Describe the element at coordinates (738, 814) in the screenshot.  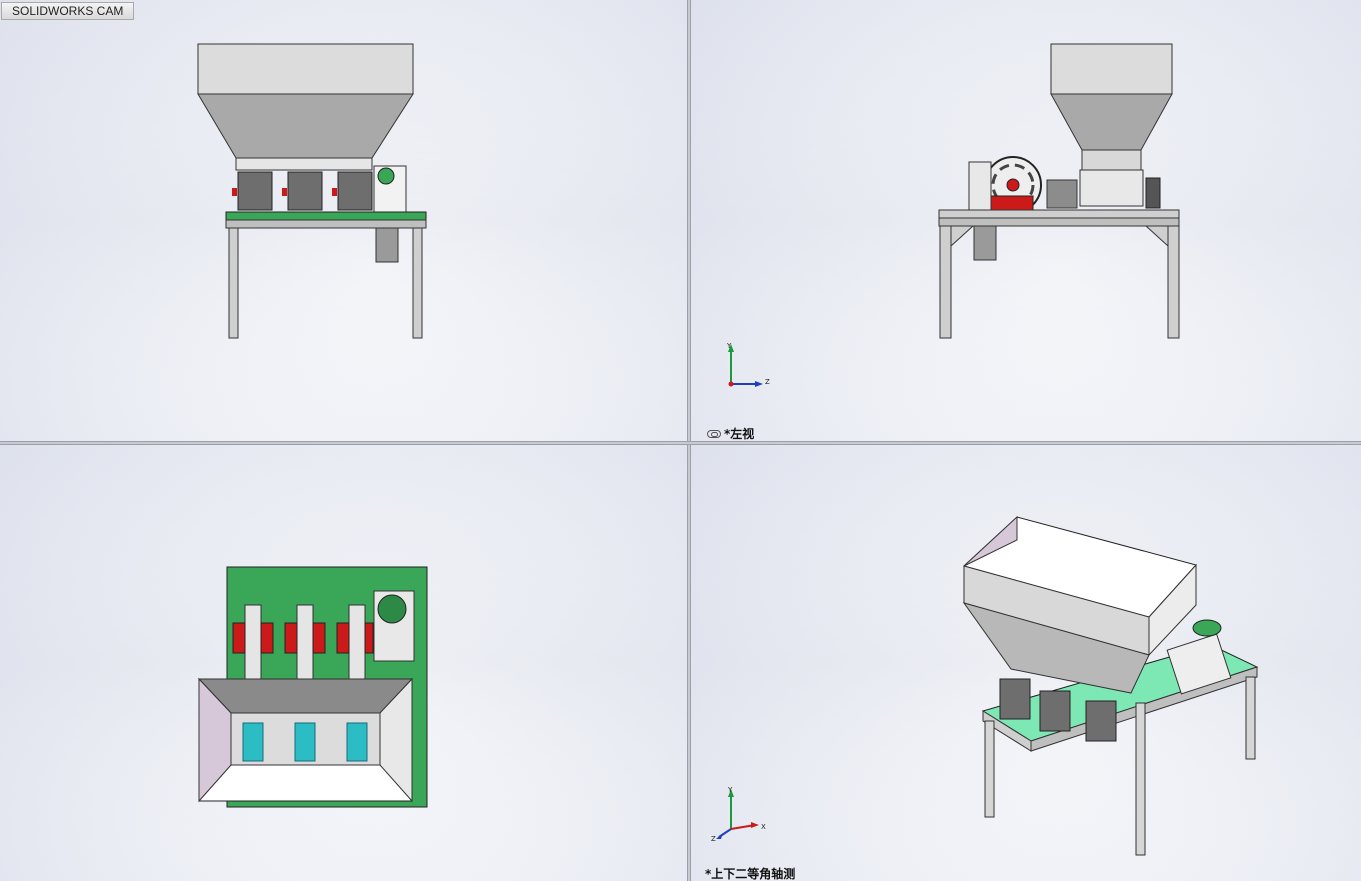
I see `axis-triad-icon: Y X Z` at that location.